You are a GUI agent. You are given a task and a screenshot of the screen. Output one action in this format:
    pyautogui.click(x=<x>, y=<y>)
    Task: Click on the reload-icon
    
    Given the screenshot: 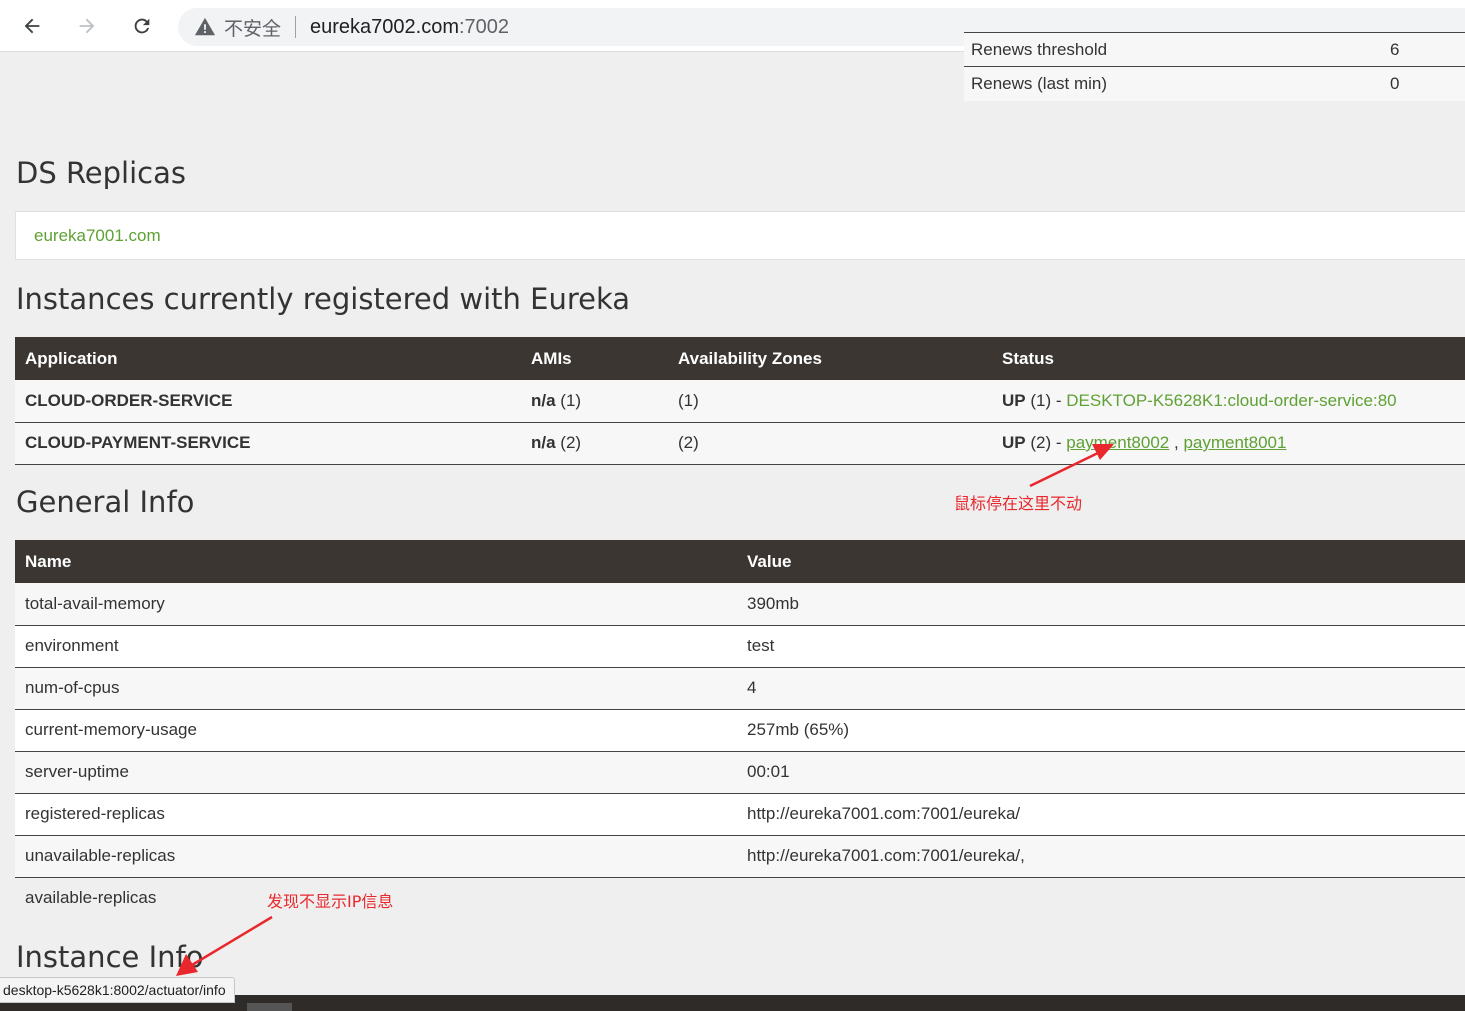 What is the action you would take?
    pyautogui.click(x=142, y=26)
    